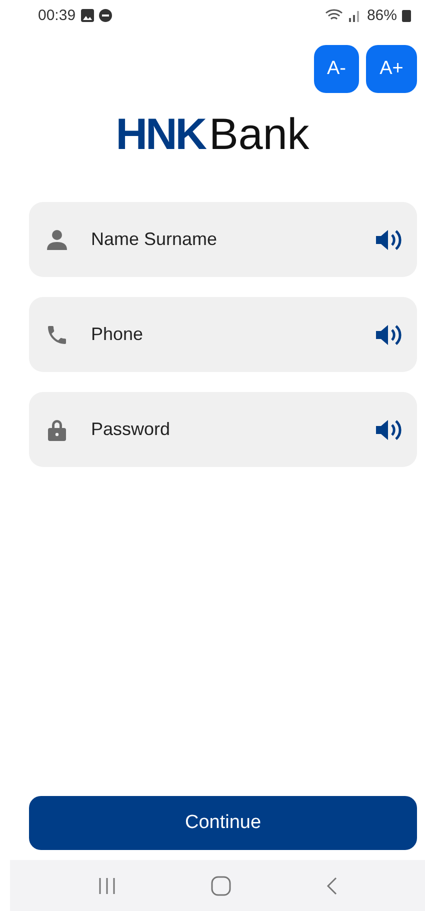 This screenshot has width=425, height=911. Describe the element at coordinates (161, 135) in the screenshot. I see `logo-mark: HNK` at that location.